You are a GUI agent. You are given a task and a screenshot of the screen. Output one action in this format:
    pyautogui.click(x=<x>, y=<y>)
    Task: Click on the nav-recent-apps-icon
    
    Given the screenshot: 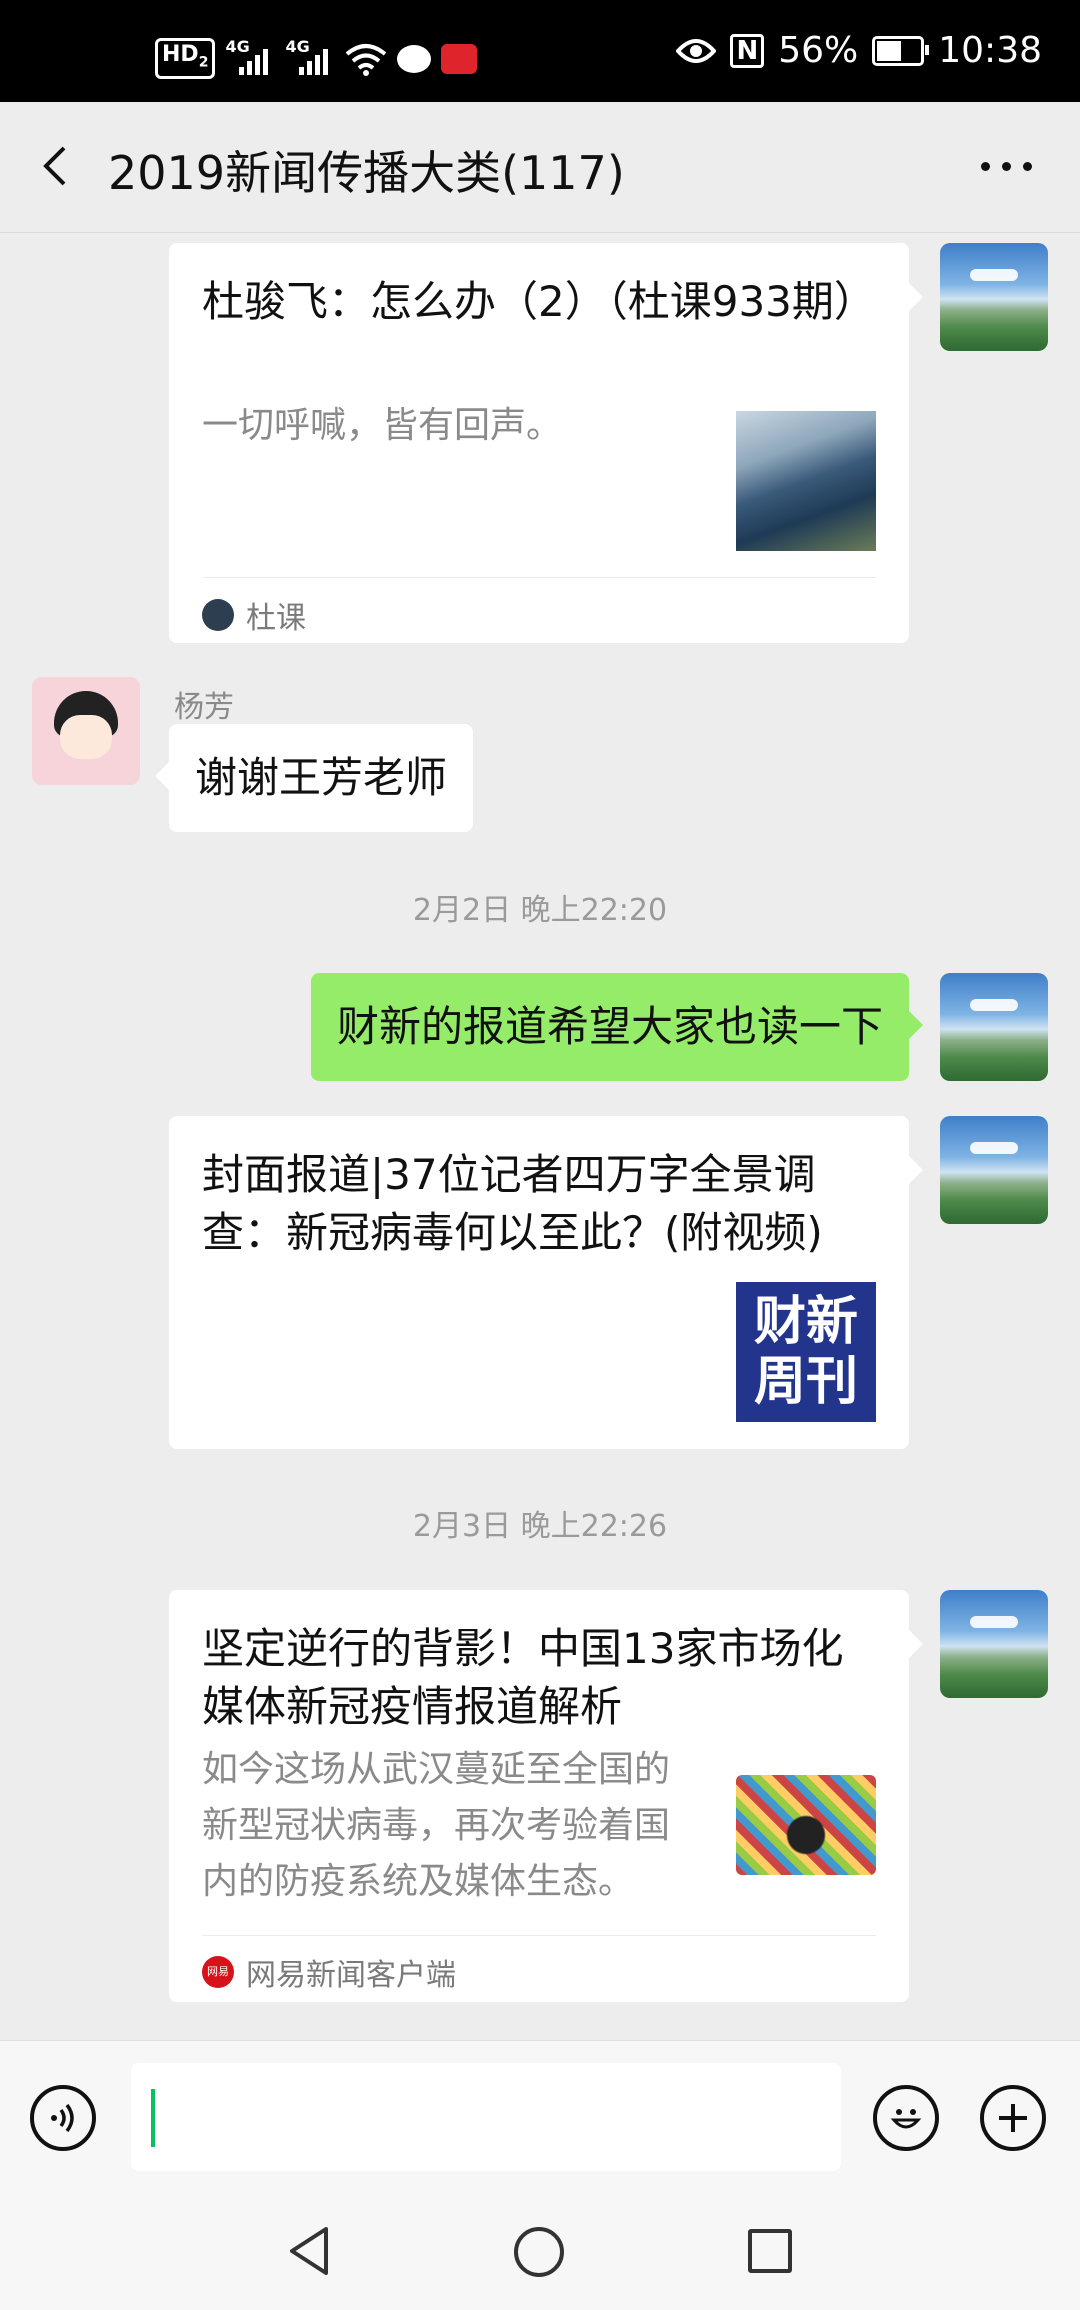 What is the action you would take?
    pyautogui.click(x=770, y=2251)
    